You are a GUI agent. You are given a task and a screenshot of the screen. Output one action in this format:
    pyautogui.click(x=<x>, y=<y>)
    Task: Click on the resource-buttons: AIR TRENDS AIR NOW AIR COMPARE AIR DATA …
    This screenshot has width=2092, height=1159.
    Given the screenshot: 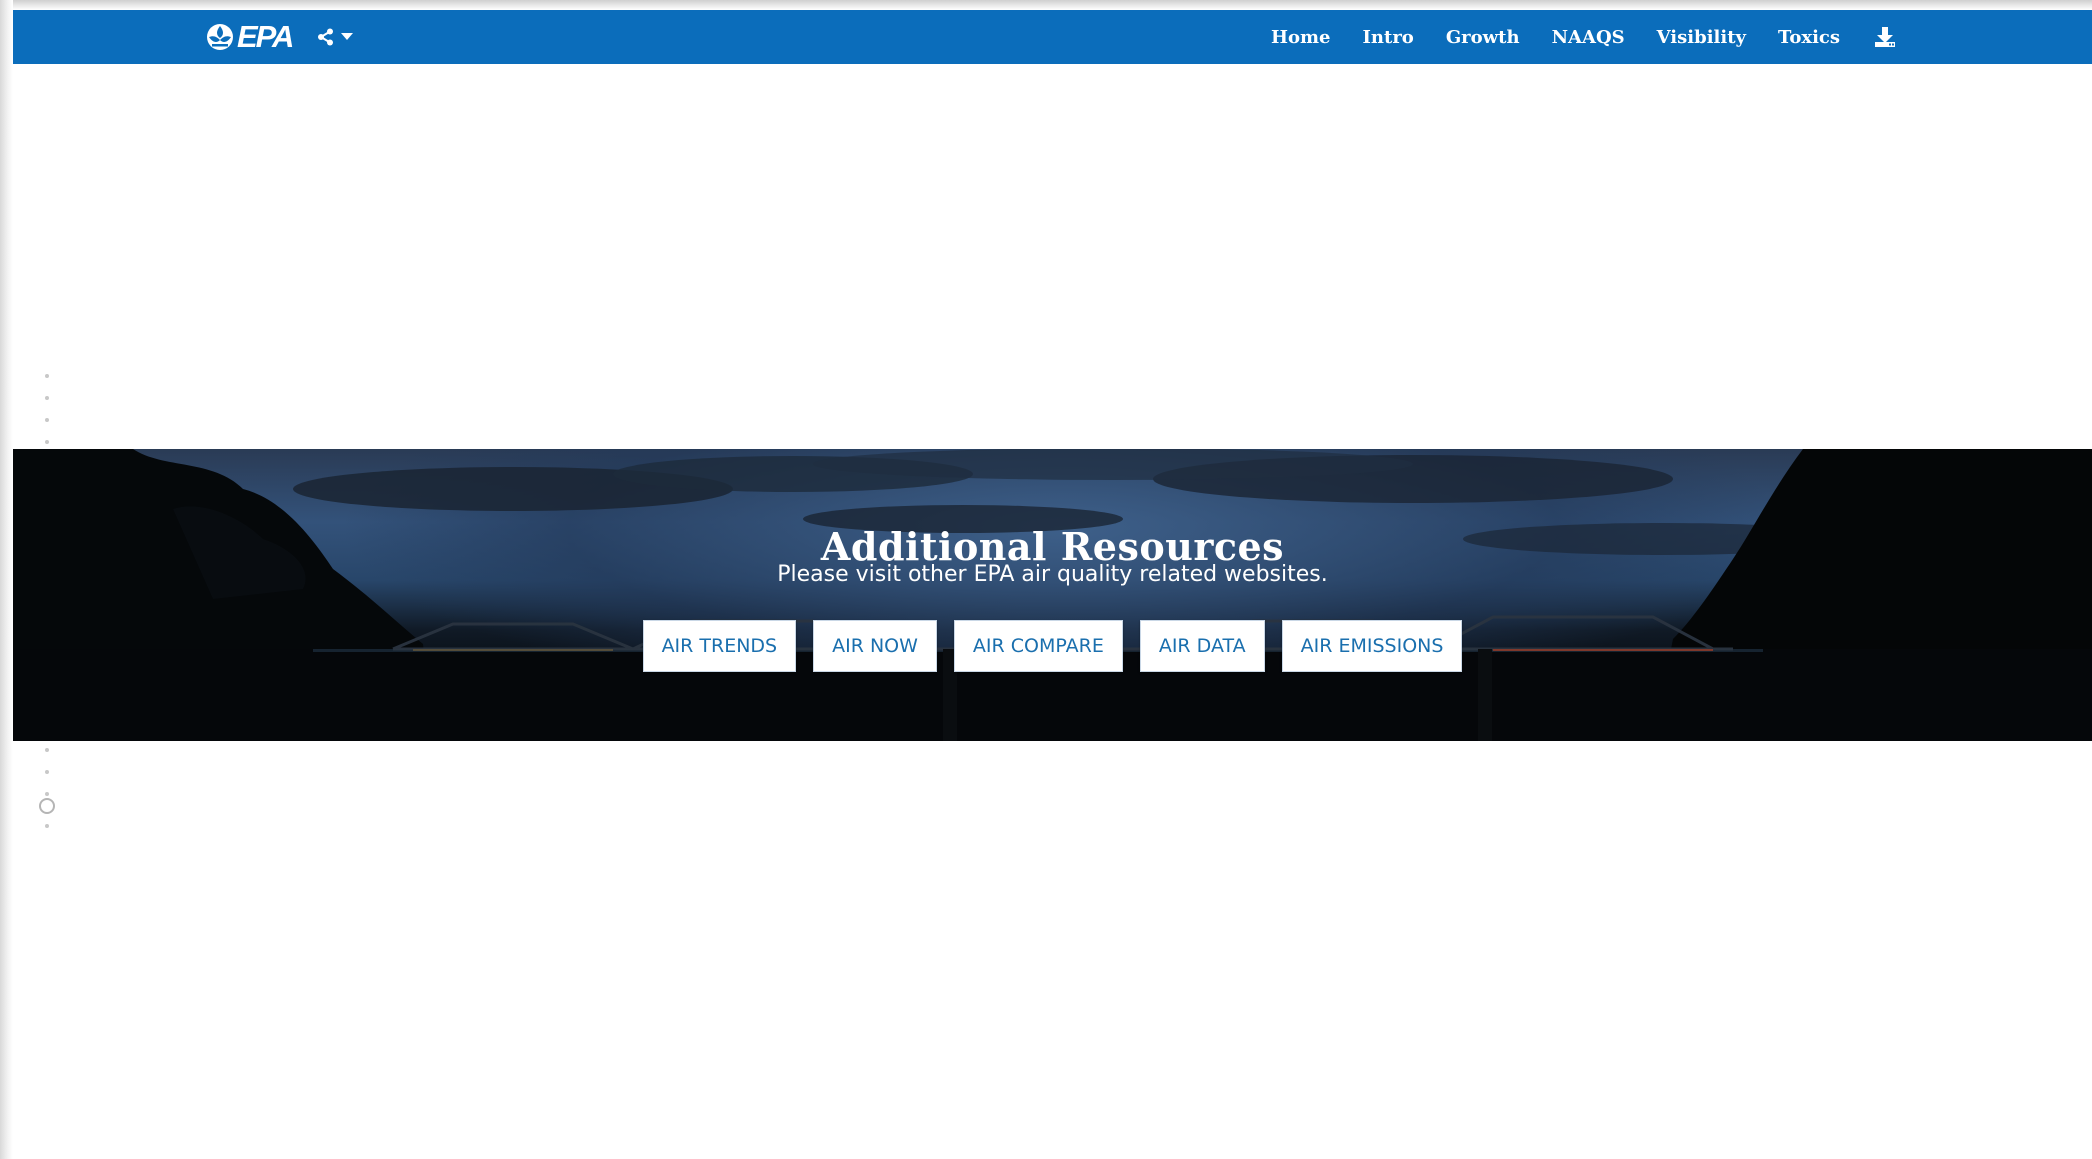 What is the action you would take?
    pyautogui.click(x=1052, y=646)
    